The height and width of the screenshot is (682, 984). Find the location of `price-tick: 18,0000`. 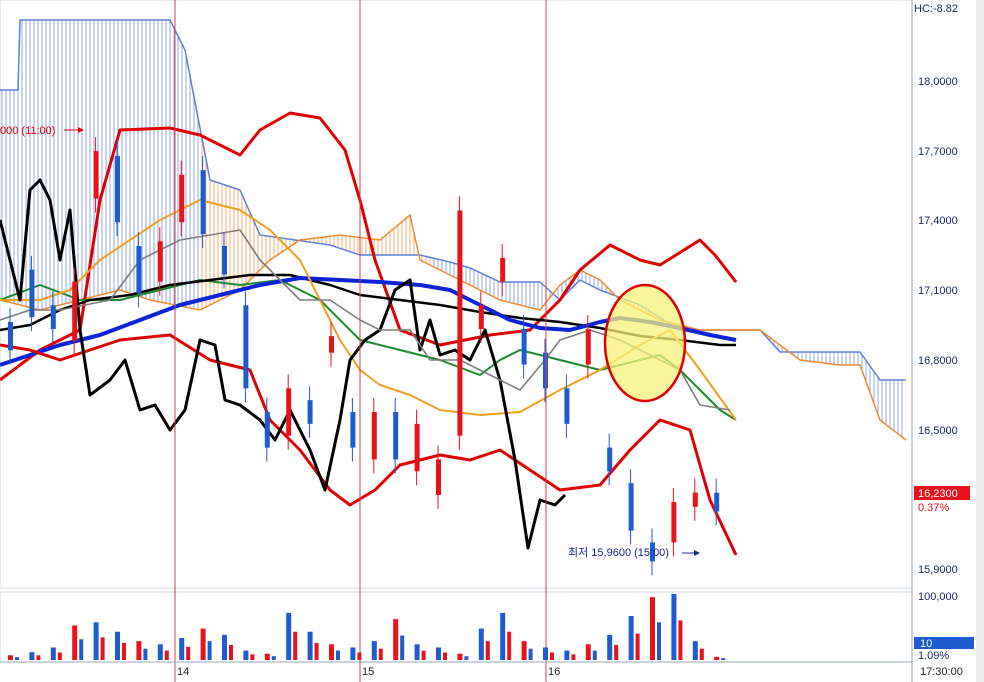

price-tick: 18,0000 is located at coordinates (938, 82).